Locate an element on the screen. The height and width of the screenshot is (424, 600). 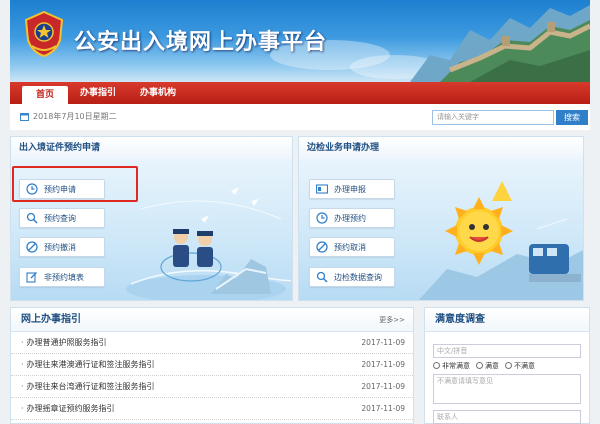
border-appointment-cancel-label: 预约取消 is located at coordinates (350, 247).